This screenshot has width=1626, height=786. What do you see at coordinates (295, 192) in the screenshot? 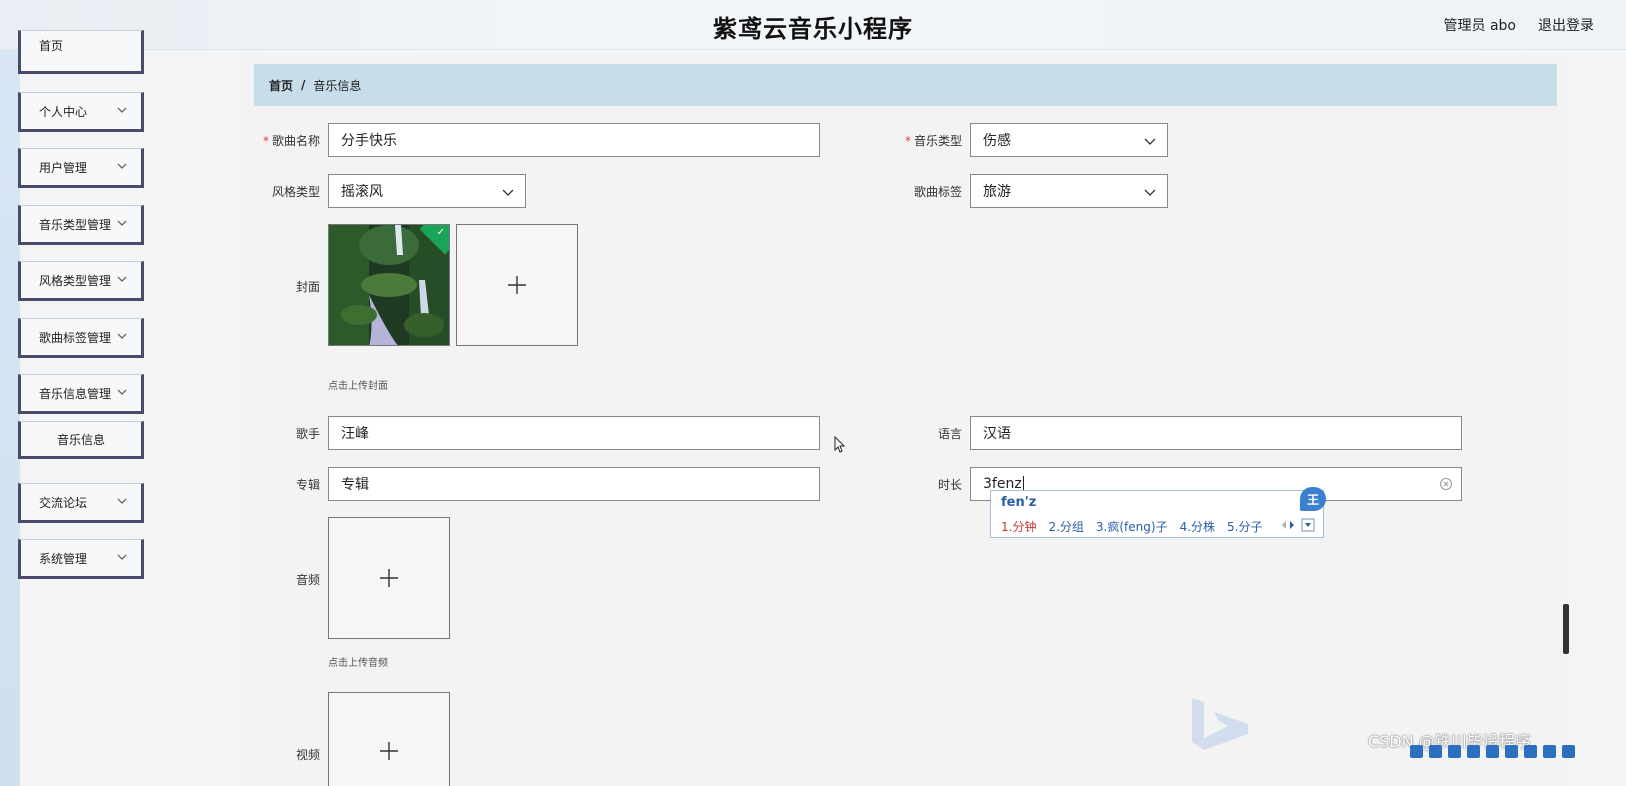
I see `style-type-label: 风格类型` at bounding box center [295, 192].